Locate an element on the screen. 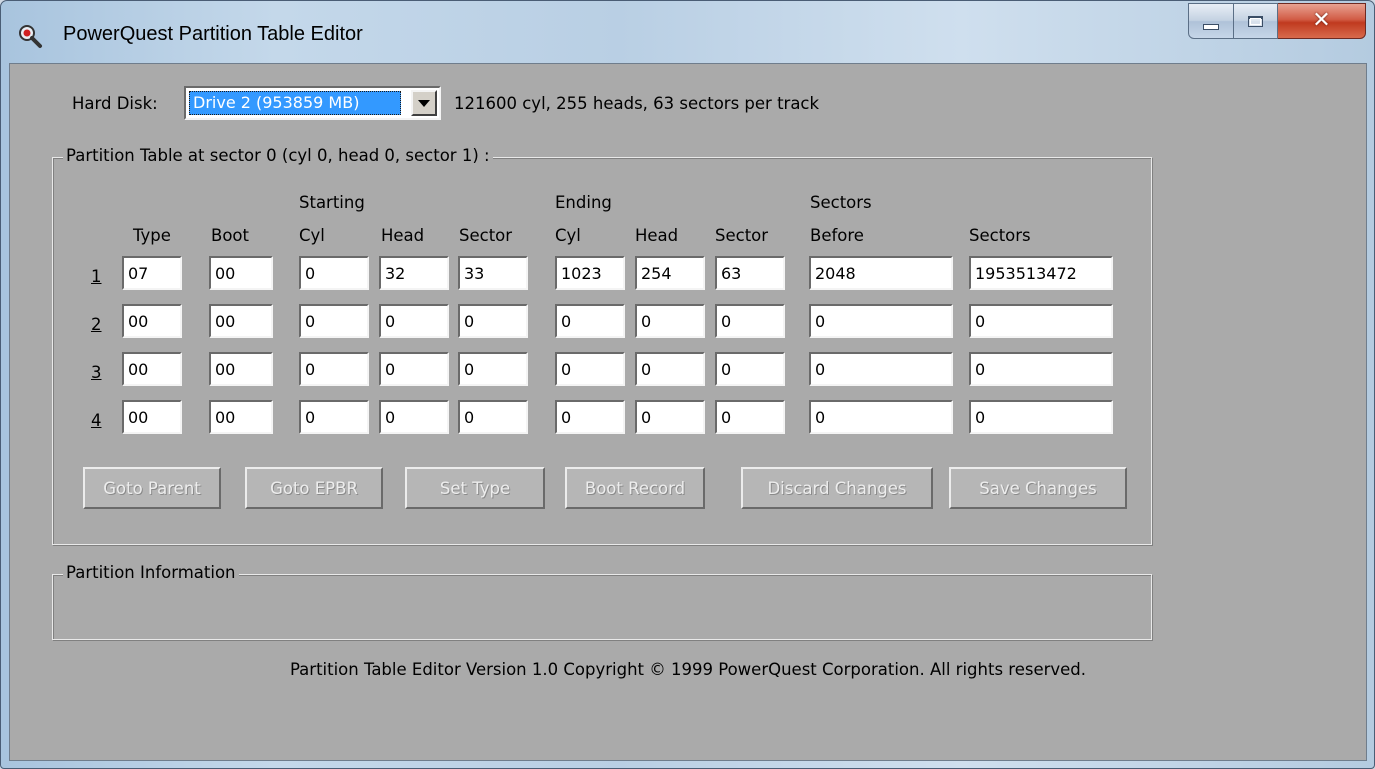 Image resolution: width=1375 pixels, height=769 pixels. boot-record-label: Boot Record is located at coordinates (635, 488).